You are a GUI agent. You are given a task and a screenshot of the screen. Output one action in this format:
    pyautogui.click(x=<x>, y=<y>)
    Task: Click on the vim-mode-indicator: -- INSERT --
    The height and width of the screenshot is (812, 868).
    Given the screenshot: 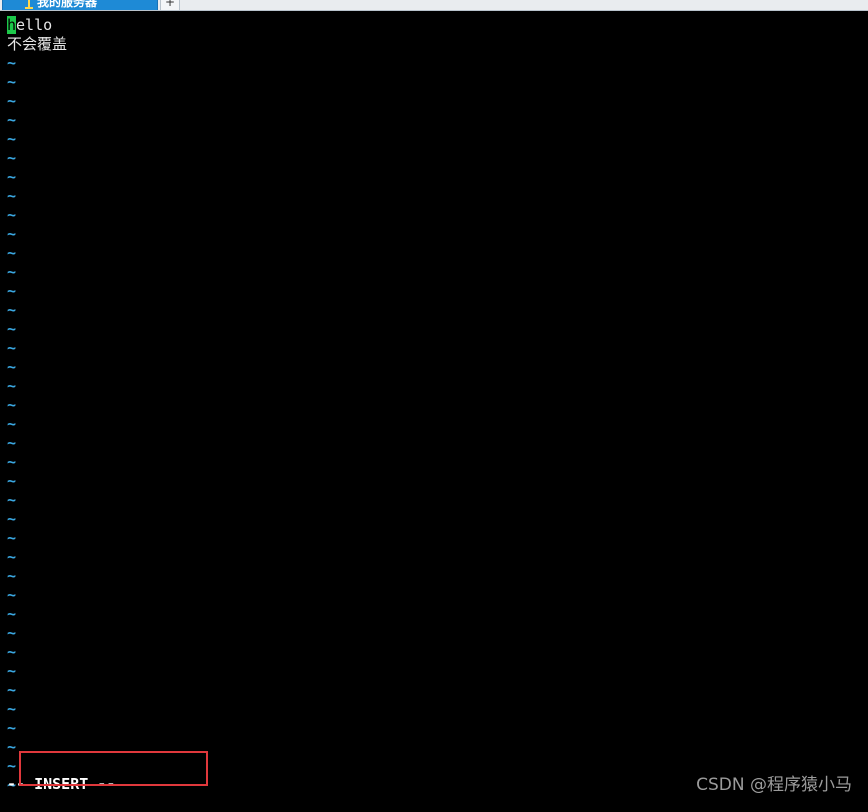 What is the action you would take?
    pyautogui.click(x=61, y=784)
    